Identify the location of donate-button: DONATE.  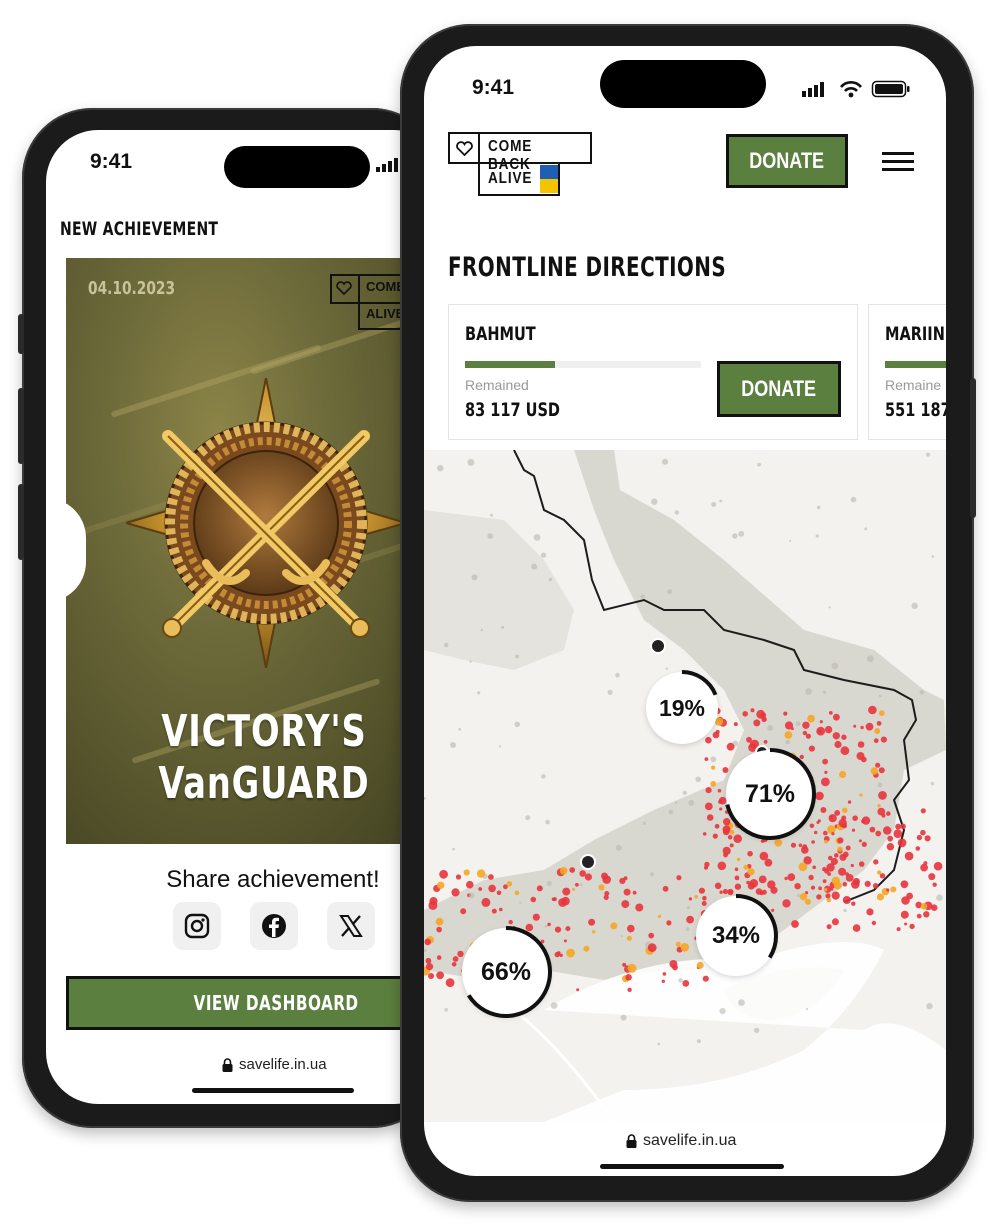
(787, 161).